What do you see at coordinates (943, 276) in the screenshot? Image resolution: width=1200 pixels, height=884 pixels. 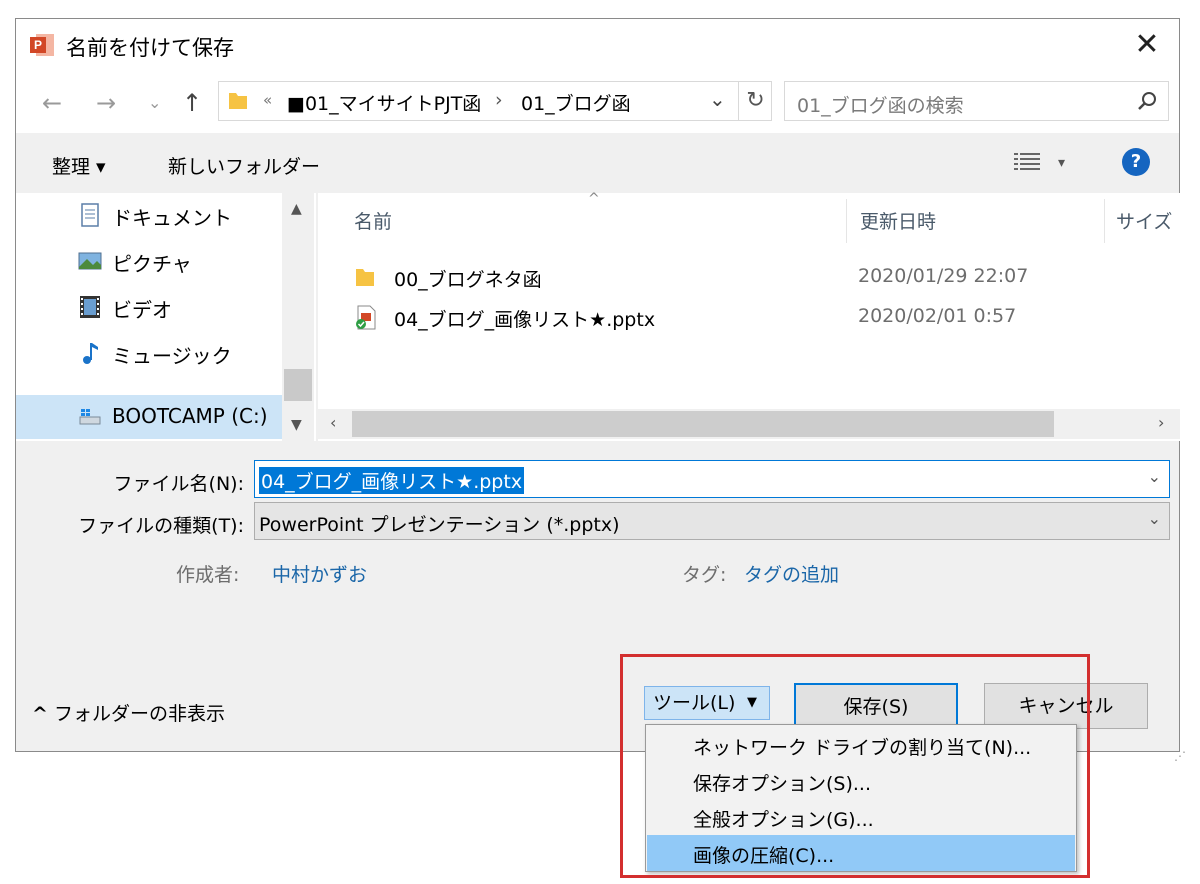 I see `file-date: 2020/01/29 22:07` at bounding box center [943, 276].